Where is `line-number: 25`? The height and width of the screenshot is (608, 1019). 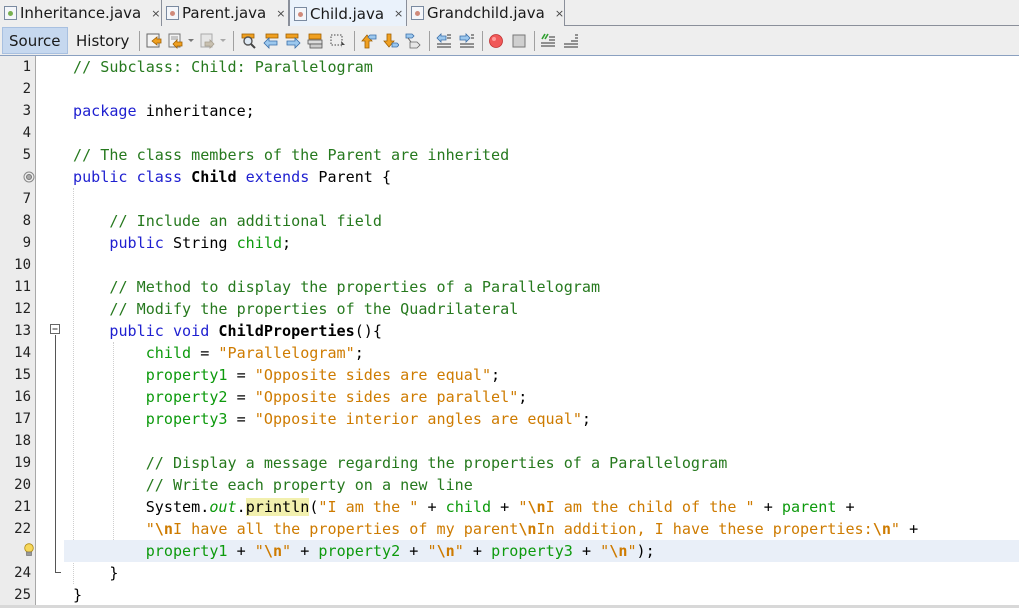
line-number: 25 is located at coordinates (22, 595).